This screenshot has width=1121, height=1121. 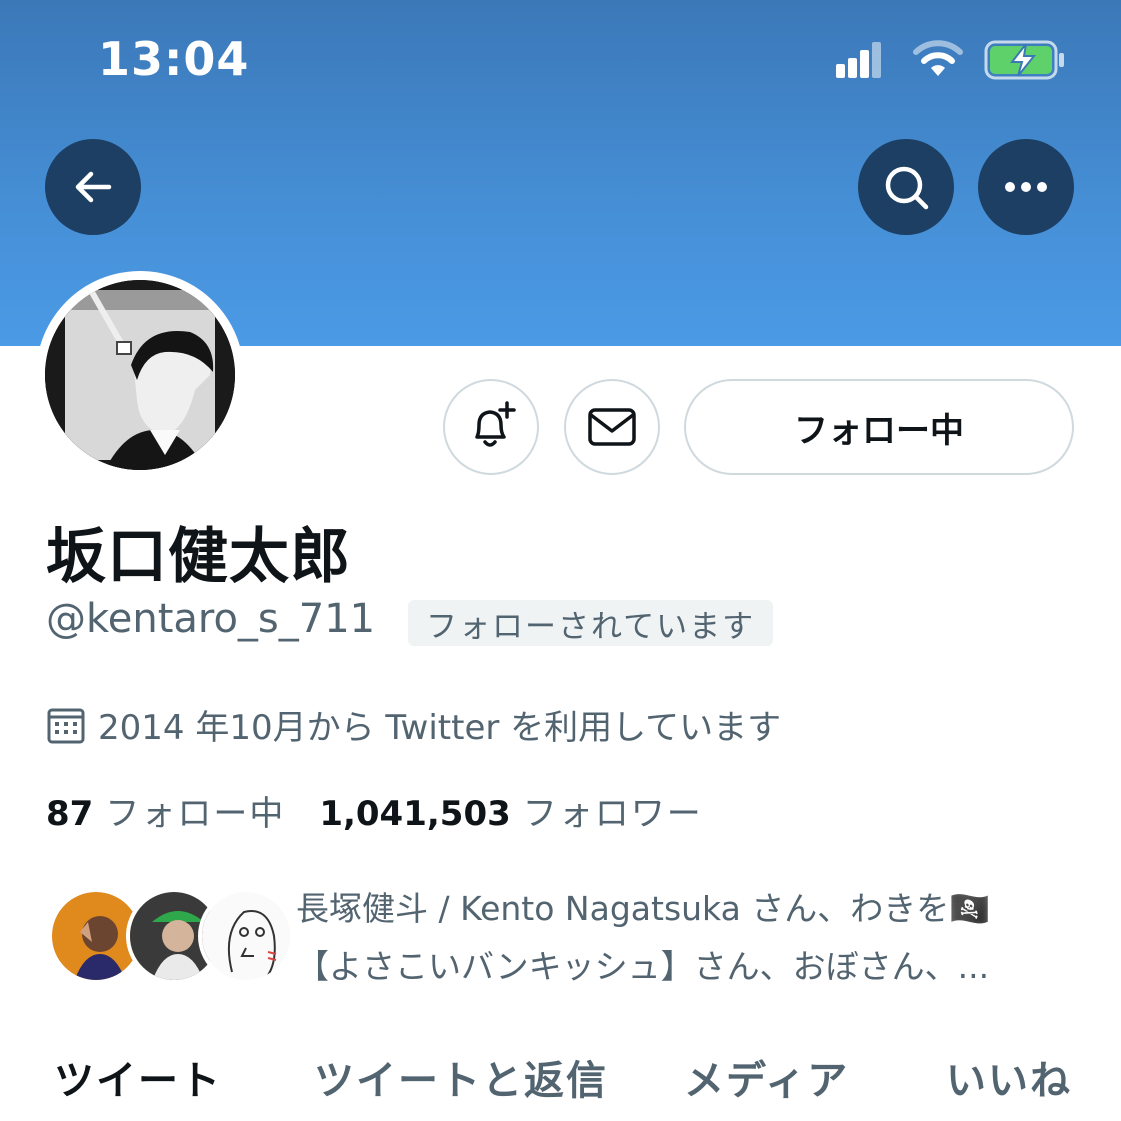 I want to click on followers-label: フォロワー, so click(x=612, y=814).